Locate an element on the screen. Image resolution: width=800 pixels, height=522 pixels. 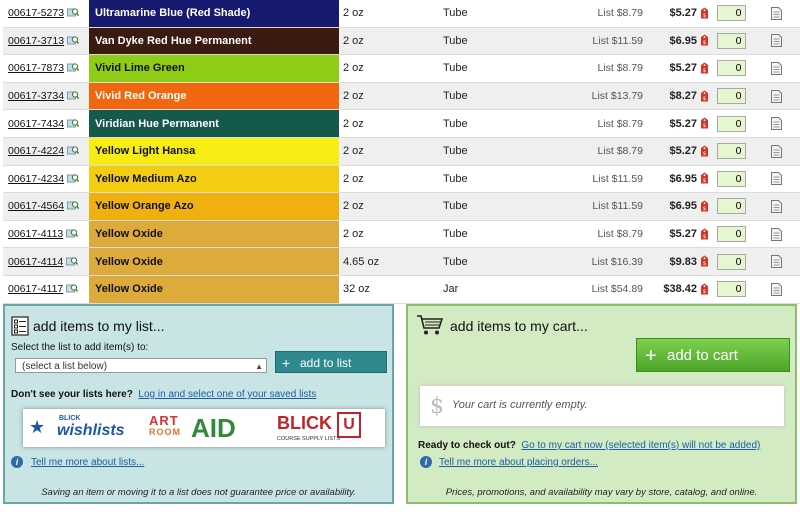
blick-wishlists-logo: ★ BLICK wishlists is located at coordinates (84, 428).